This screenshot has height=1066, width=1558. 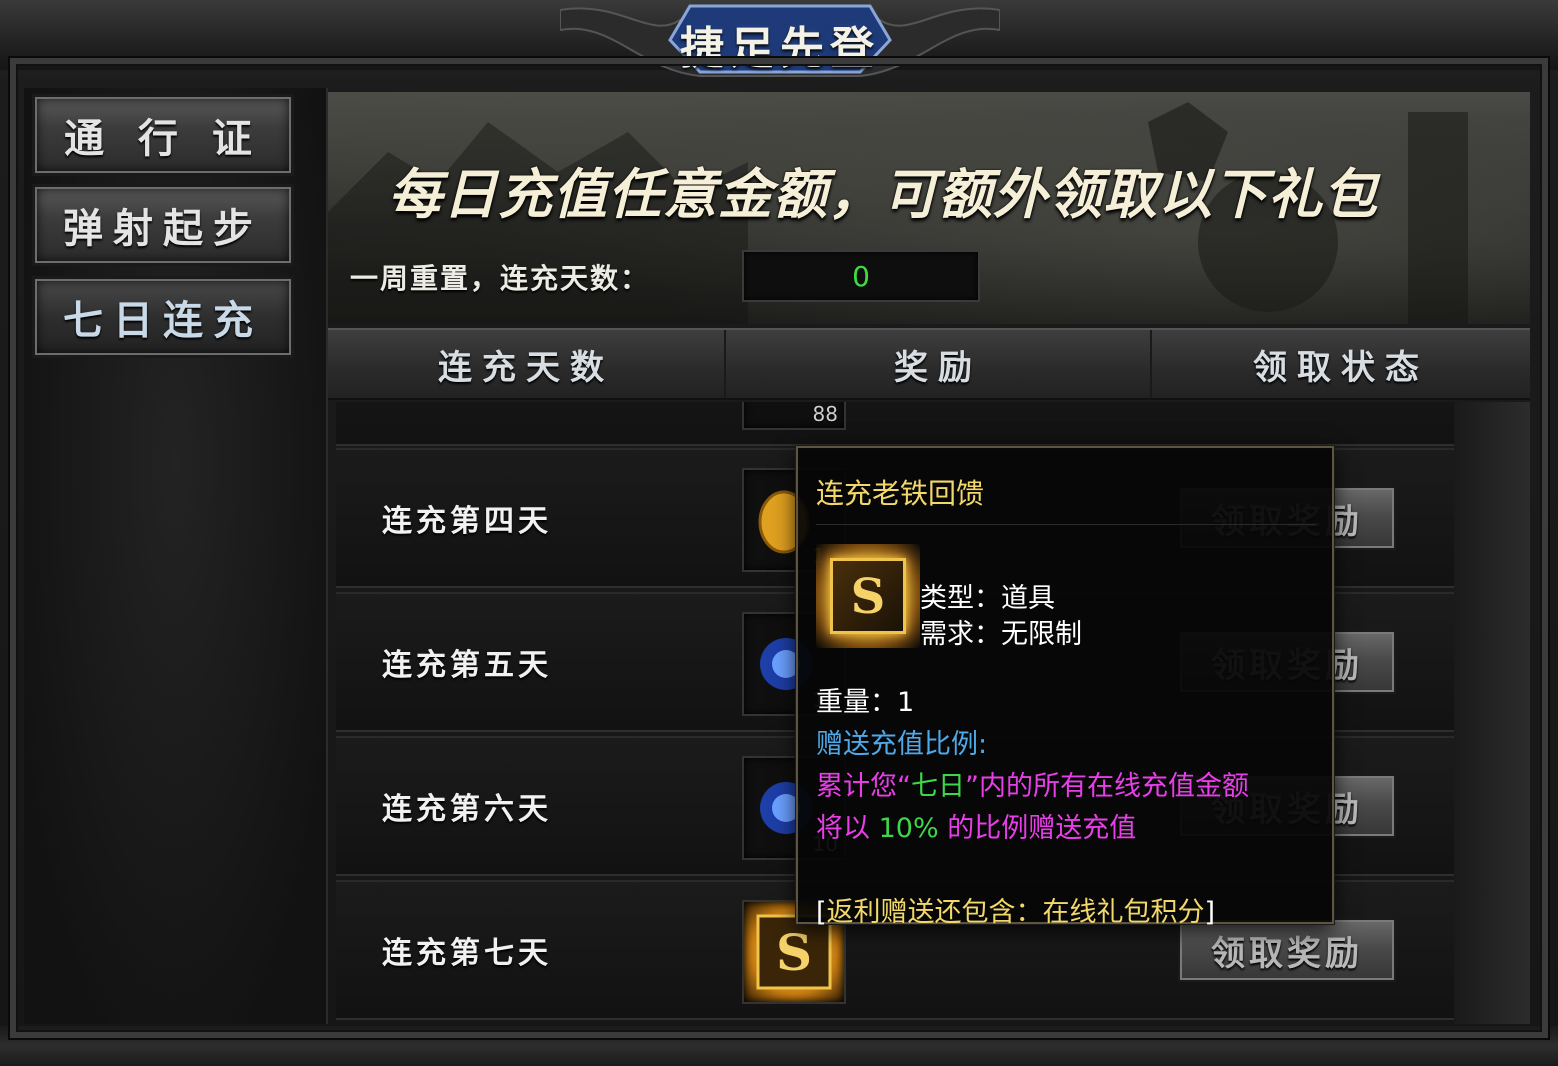 What do you see at coordinates (895, 424) in the screenshot?
I see `table-row-partial: 88` at bounding box center [895, 424].